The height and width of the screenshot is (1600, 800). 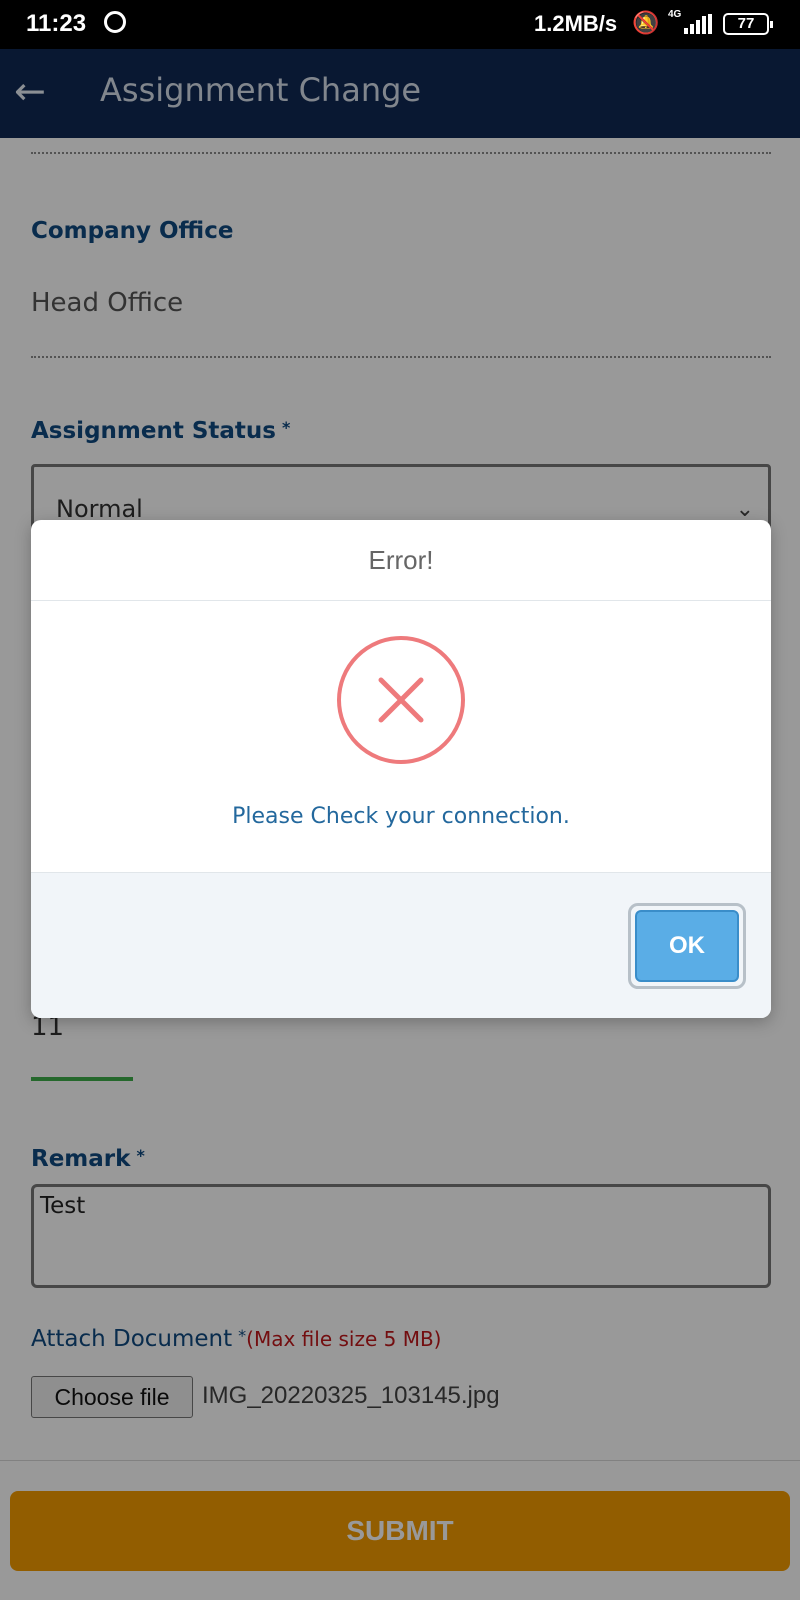 I want to click on dialog-title: Error!, so click(x=401, y=560).